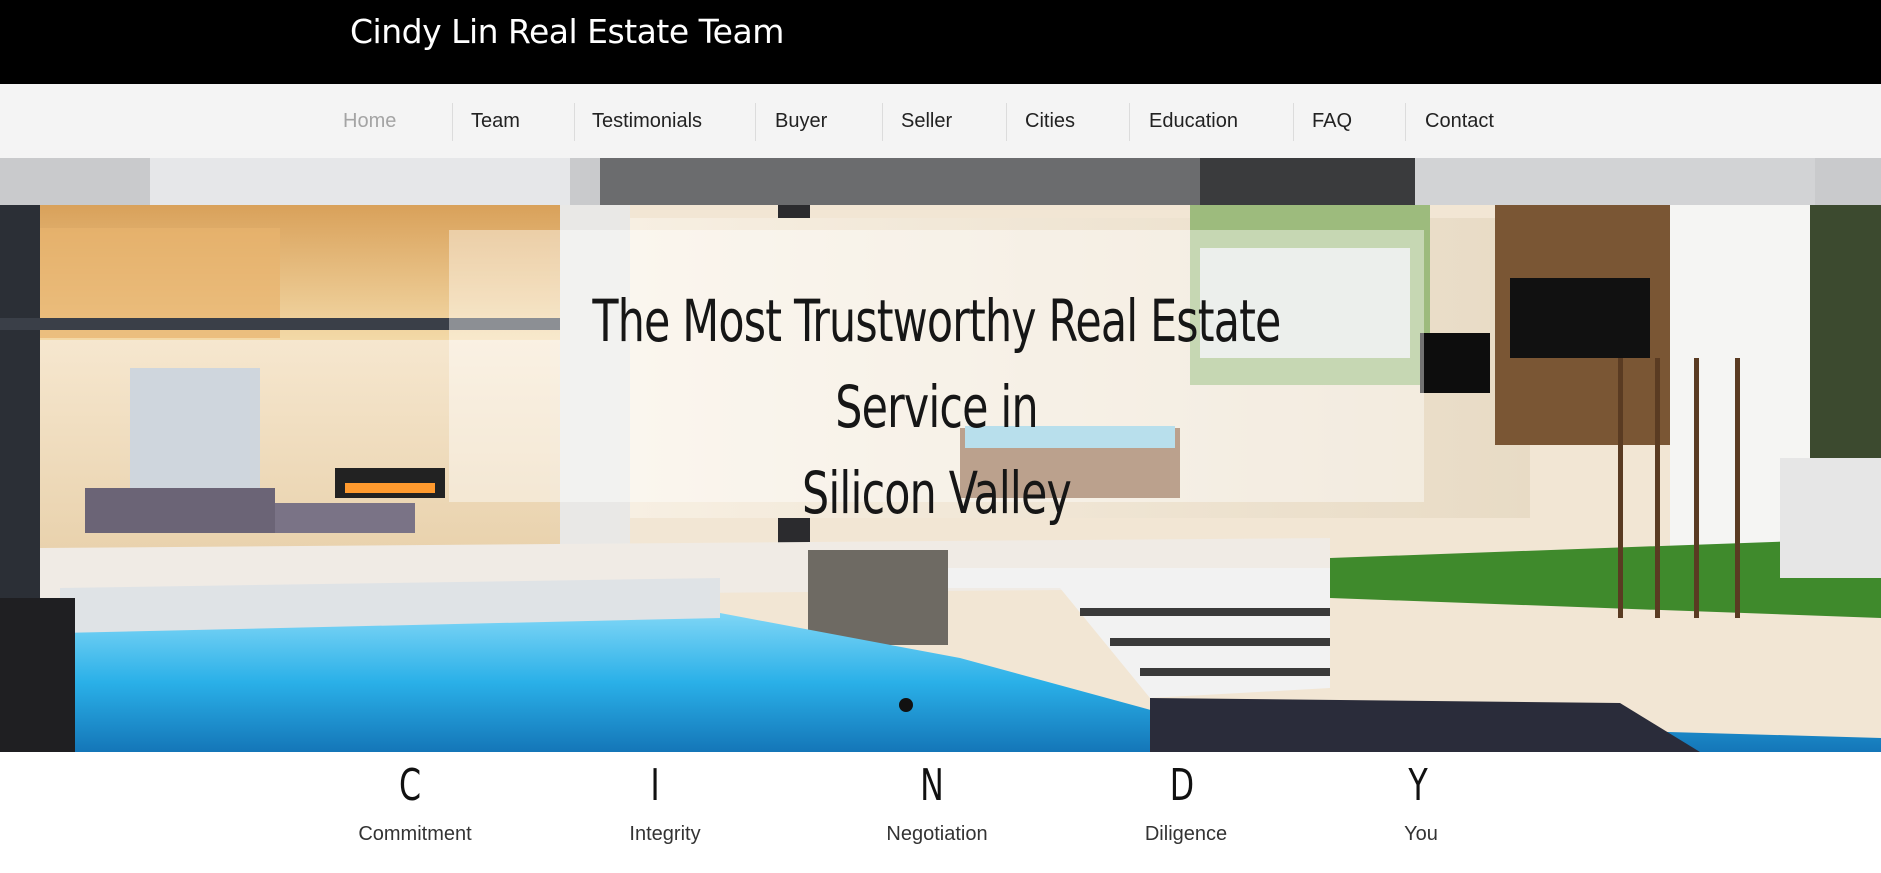 This screenshot has height=873, width=1881. I want to click on nav-item-testimonials: Testimonials, so click(647, 121).